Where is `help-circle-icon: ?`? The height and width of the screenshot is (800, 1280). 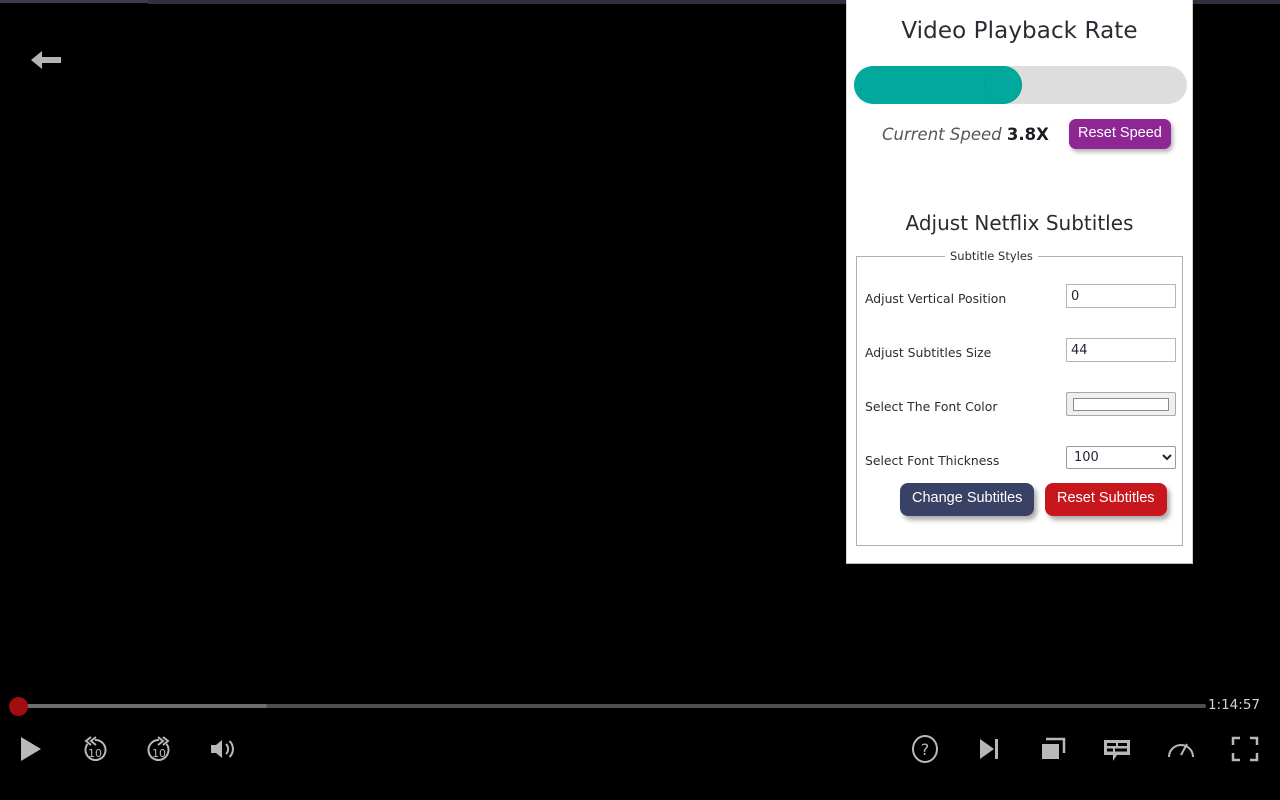
help-circle-icon: ? is located at coordinates (925, 749).